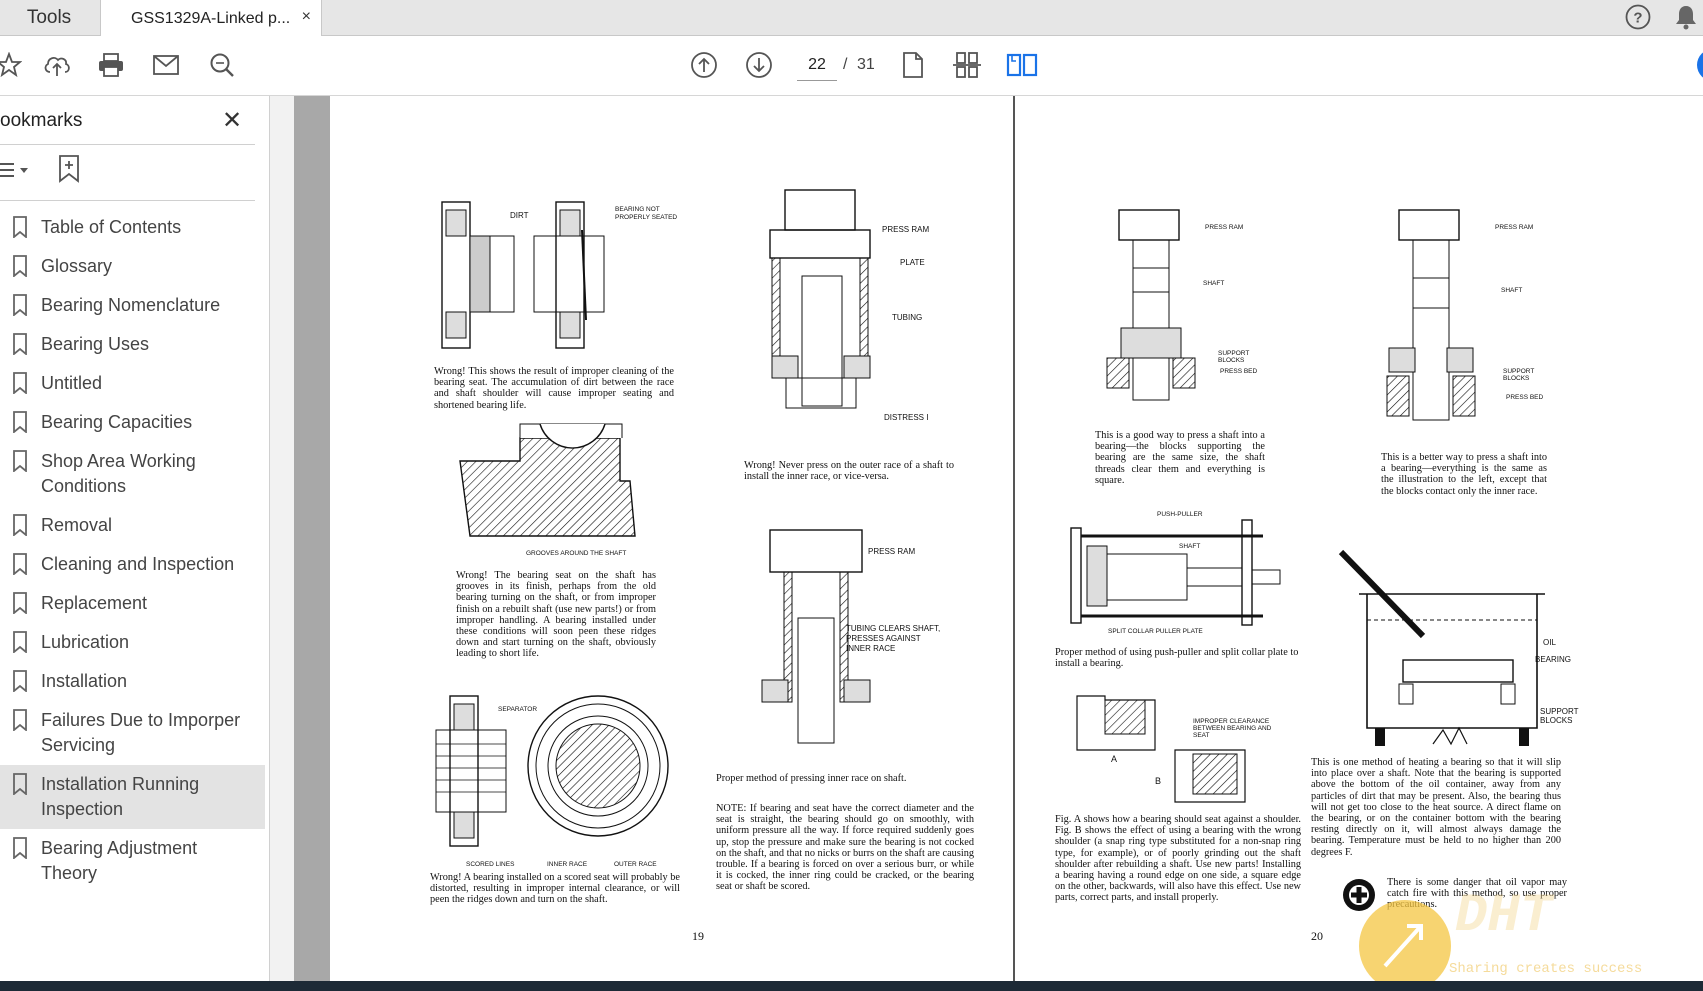 This screenshot has width=1703, height=991. I want to click on bookmark-item: Untitled, so click(132, 383).